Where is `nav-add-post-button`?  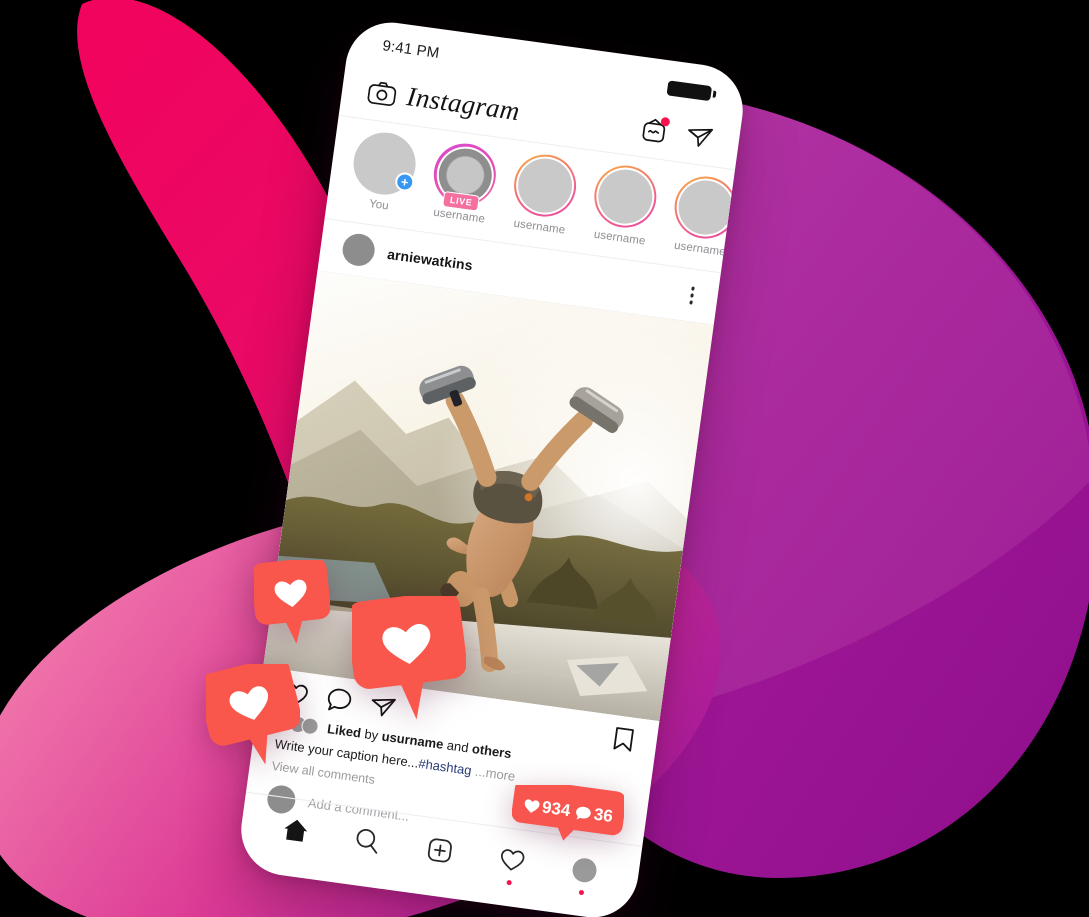 nav-add-post-button is located at coordinates (440, 850).